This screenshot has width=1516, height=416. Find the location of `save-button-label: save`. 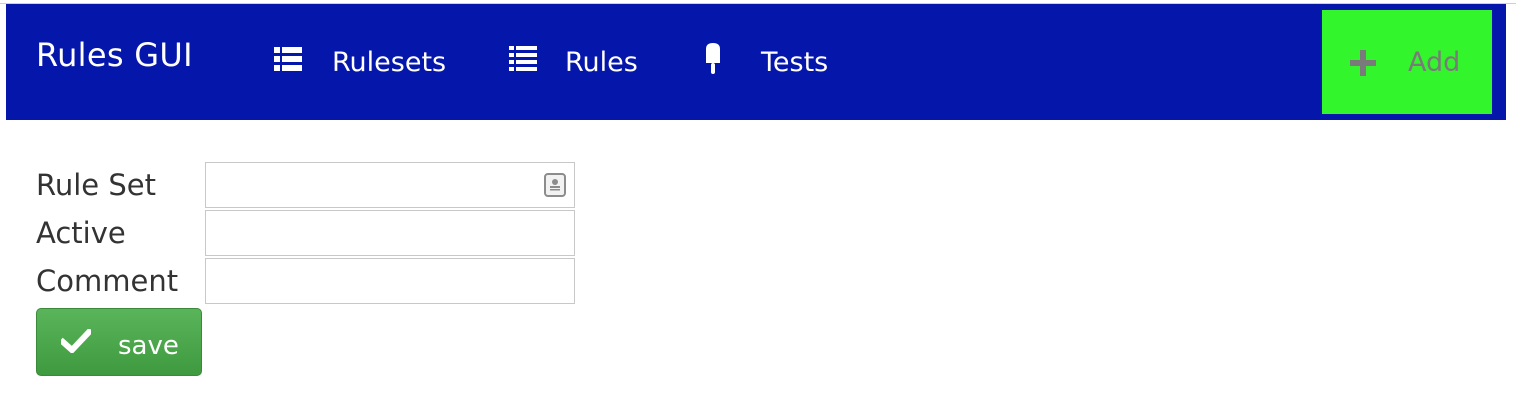

save-button-label: save is located at coordinates (148, 346).